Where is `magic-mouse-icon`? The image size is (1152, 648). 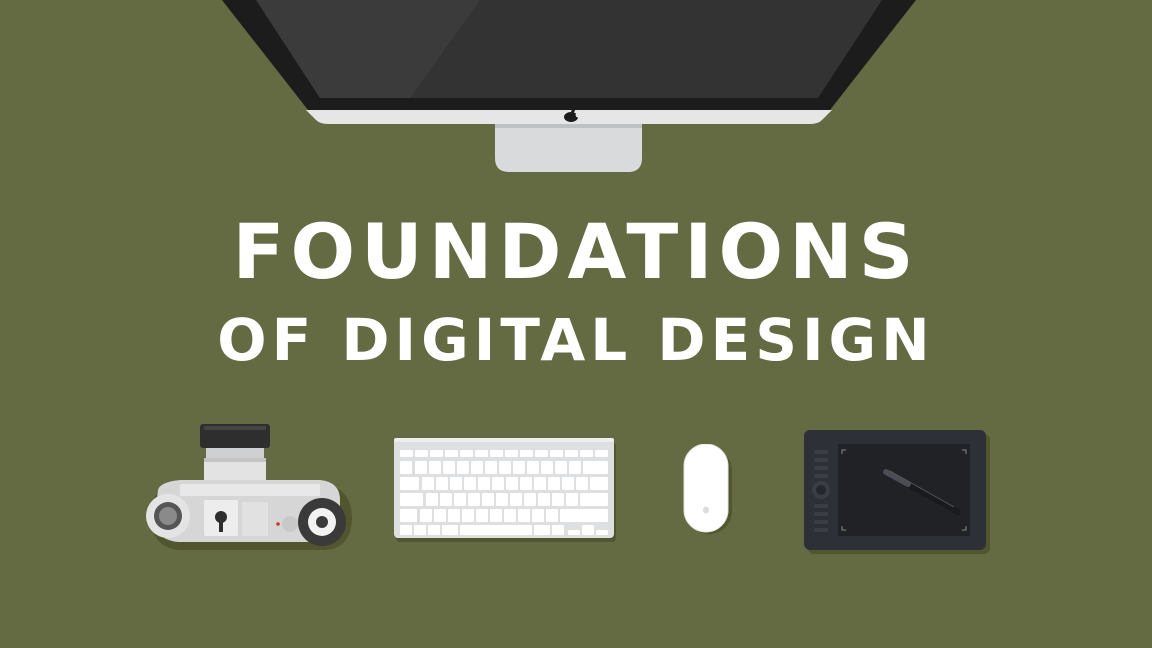
magic-mouse-icon is located at coordinates (707, 489).